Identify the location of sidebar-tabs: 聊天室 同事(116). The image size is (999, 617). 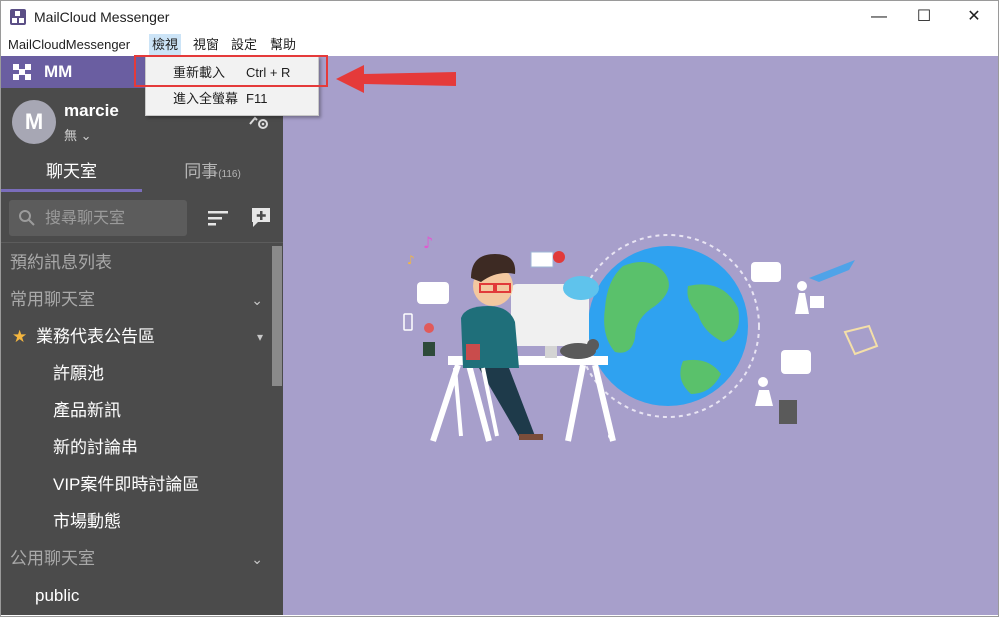
(142, 172).